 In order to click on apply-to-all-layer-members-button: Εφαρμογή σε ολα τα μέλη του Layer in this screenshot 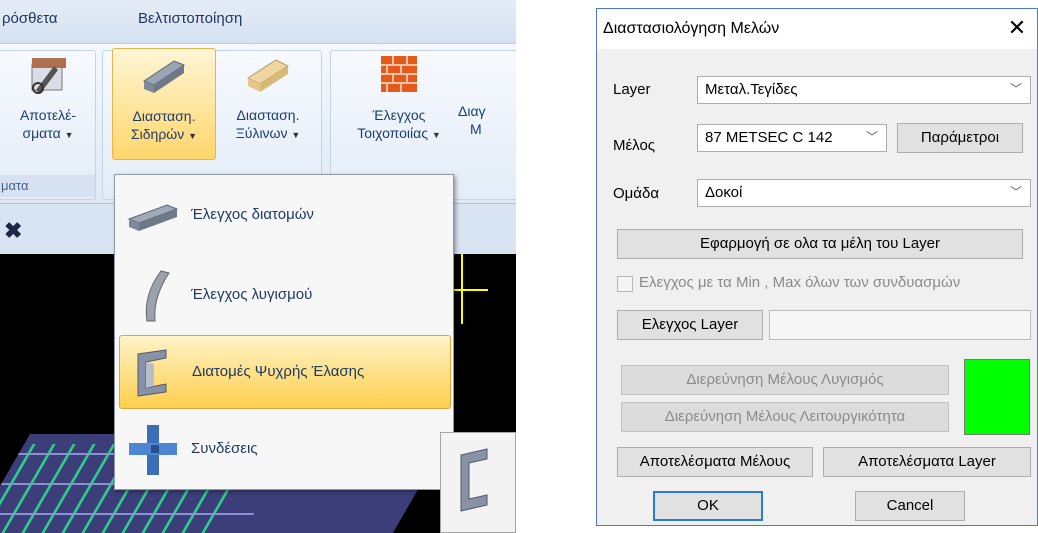, I will do `click(820, 244)`.